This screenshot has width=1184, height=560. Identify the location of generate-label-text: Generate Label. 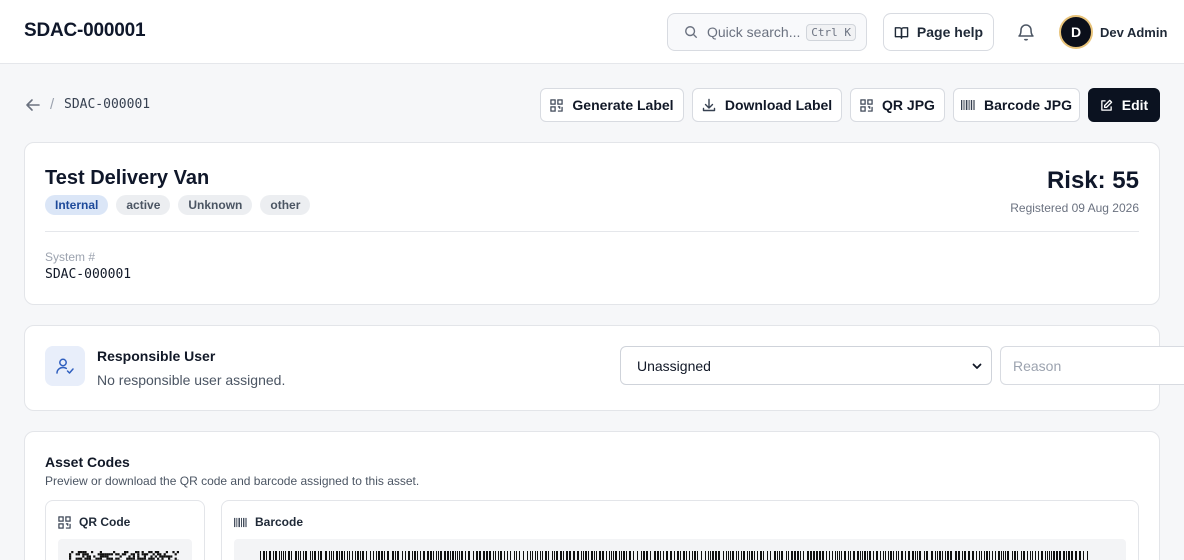
(623, 105).